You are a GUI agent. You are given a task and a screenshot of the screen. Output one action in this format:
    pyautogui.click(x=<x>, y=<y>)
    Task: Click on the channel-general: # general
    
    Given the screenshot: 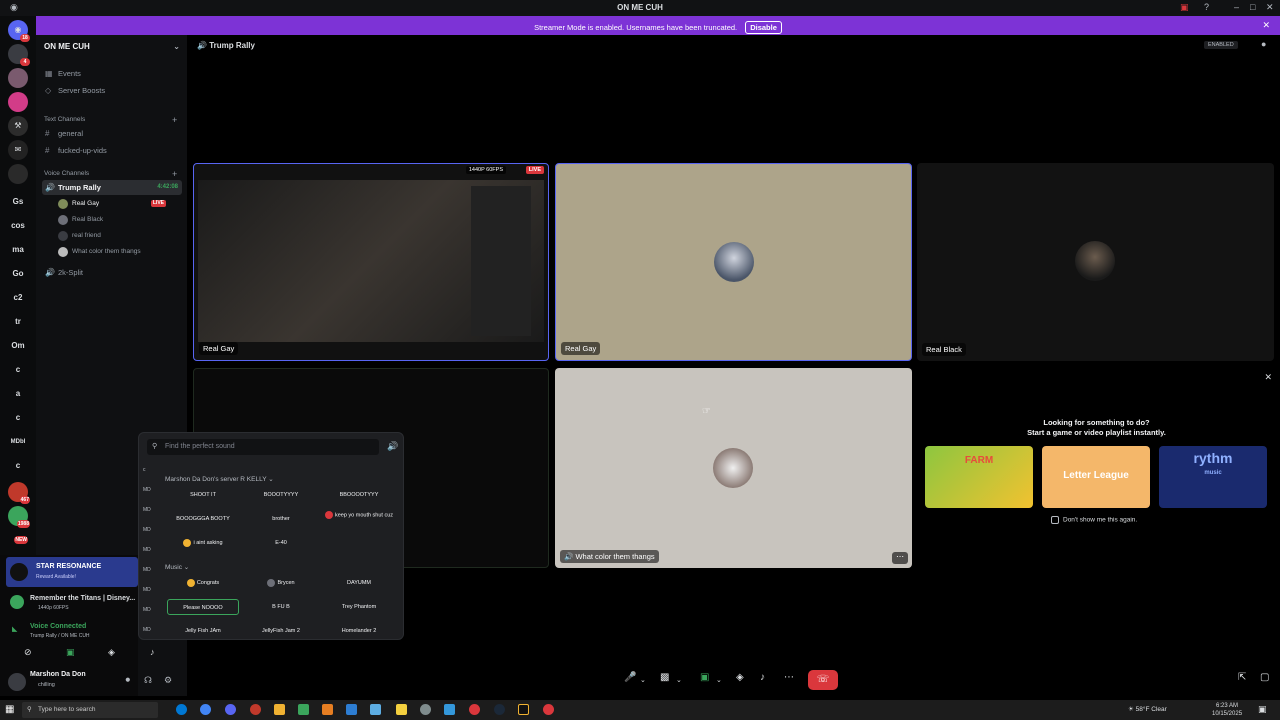 What is the action you would take?
    pyautogui.click(x=112, y=133)
    